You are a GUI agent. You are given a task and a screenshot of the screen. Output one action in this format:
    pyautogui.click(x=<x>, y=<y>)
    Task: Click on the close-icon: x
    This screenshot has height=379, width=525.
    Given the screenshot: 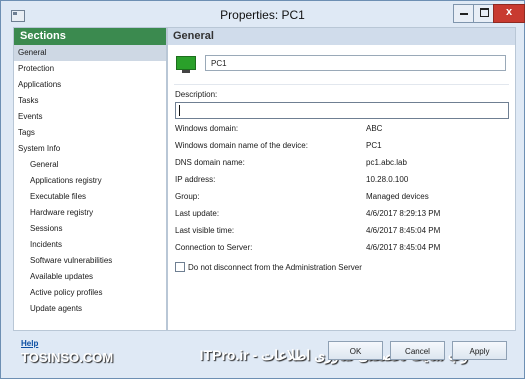 What is the action you would take?
    pyautogui.click(x=509, y=12)
    